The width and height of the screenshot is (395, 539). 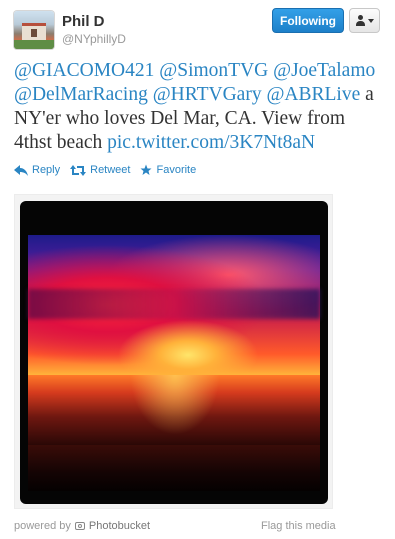 I want to click on favorite-label: Favorite, so click(x=176, y=170).